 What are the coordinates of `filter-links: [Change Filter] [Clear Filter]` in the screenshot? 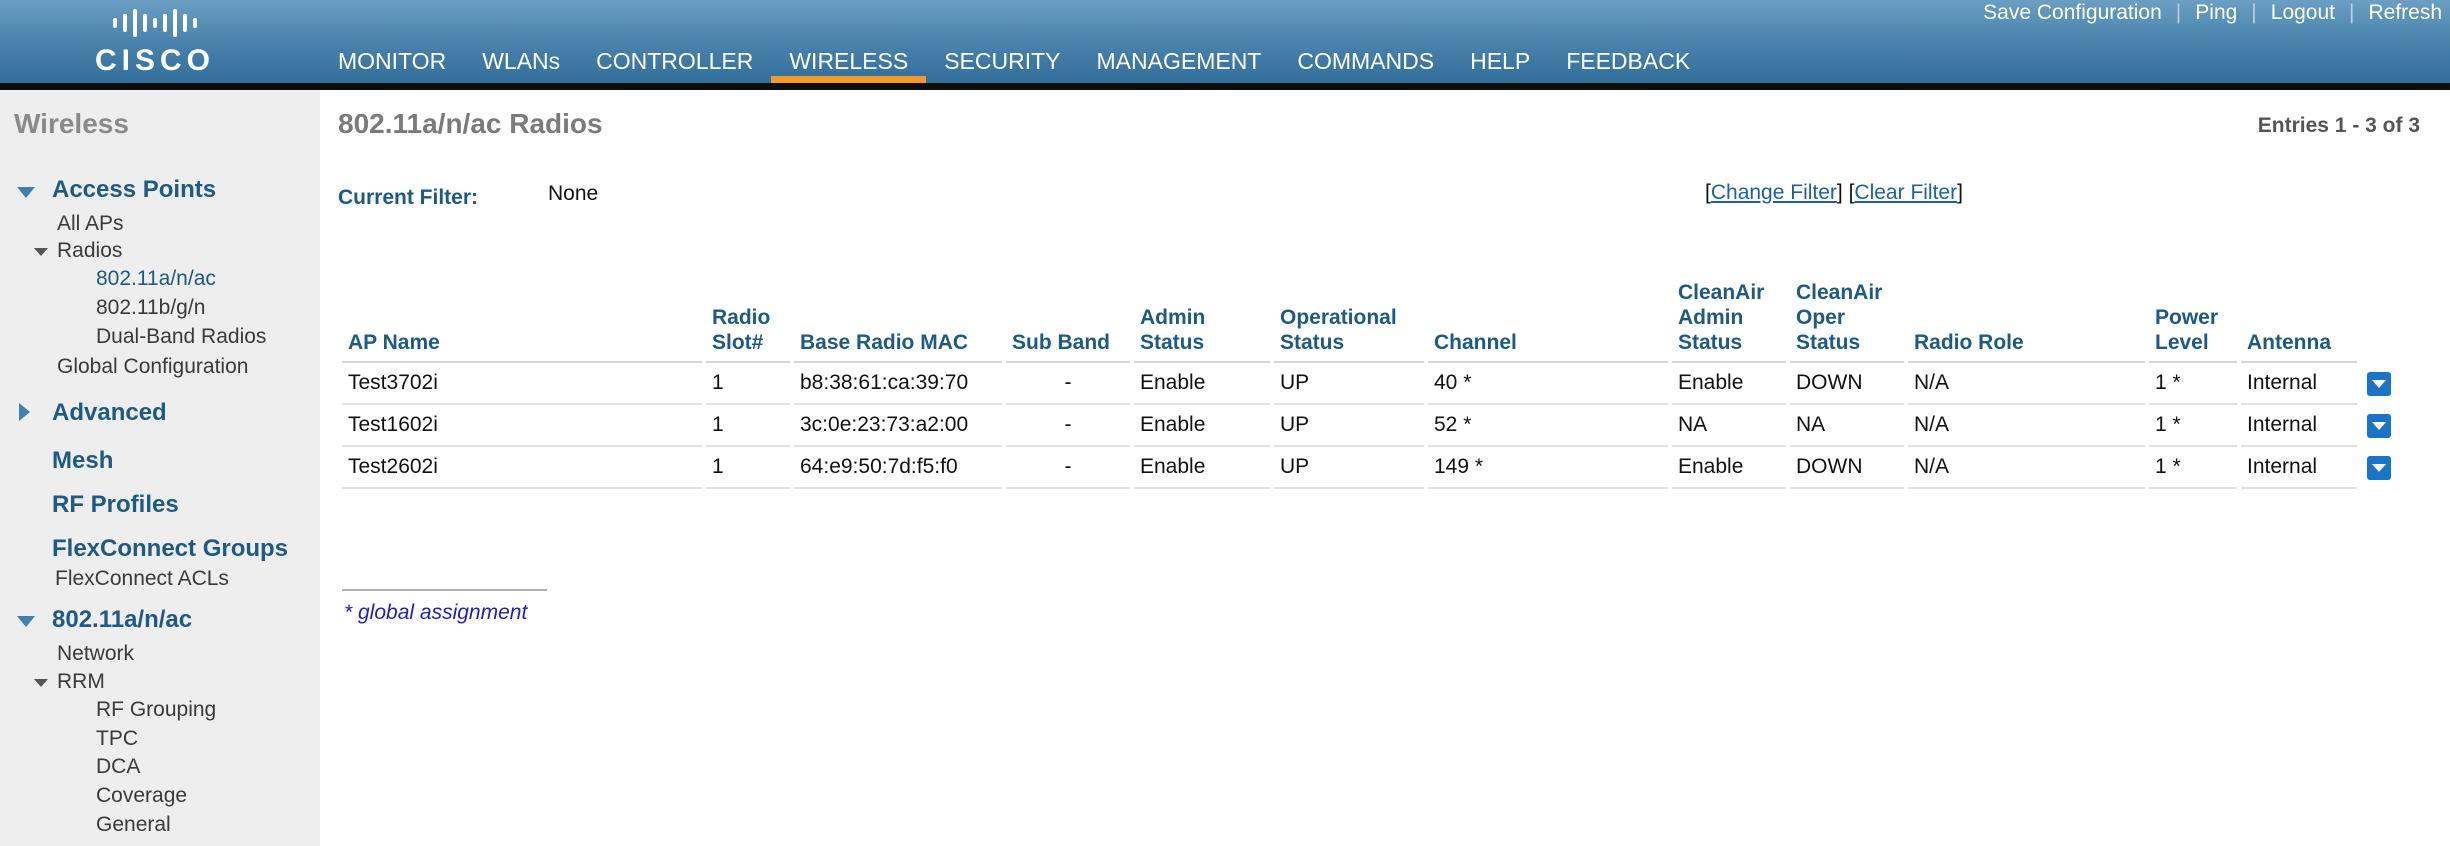 It's located at (1834, 192).